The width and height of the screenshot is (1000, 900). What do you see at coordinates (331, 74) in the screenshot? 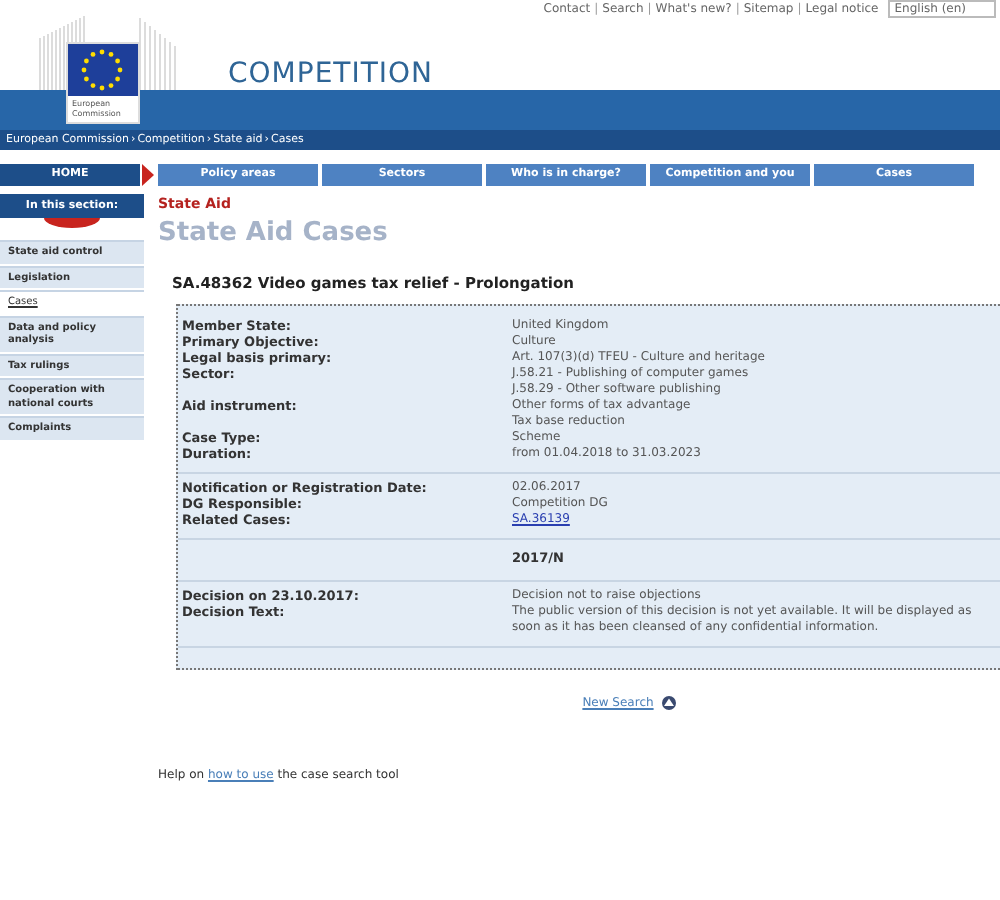
I see `site-title: COMPETITION` at bounding box center [331, 74].